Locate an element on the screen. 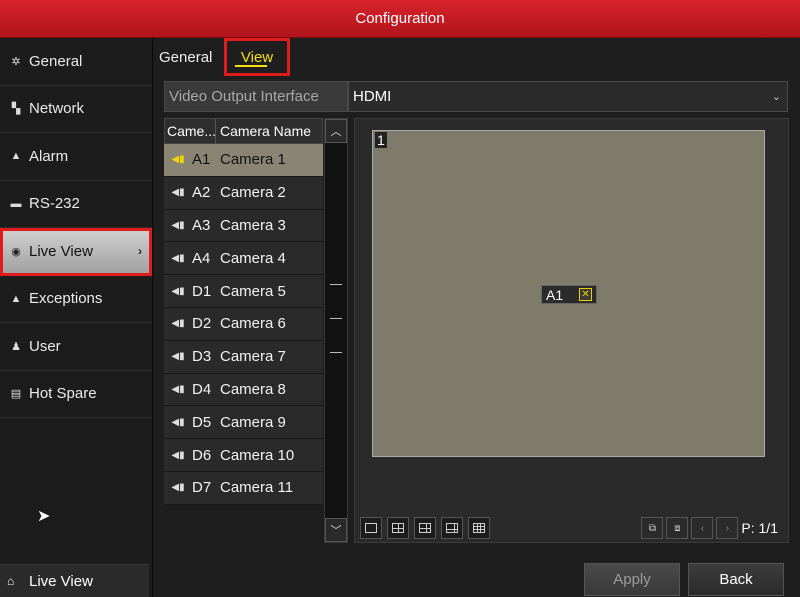 This screenshot has width=800, height=597. table-row: ◀▮ A1 Camera 1 is located at coordinates (243, 160).